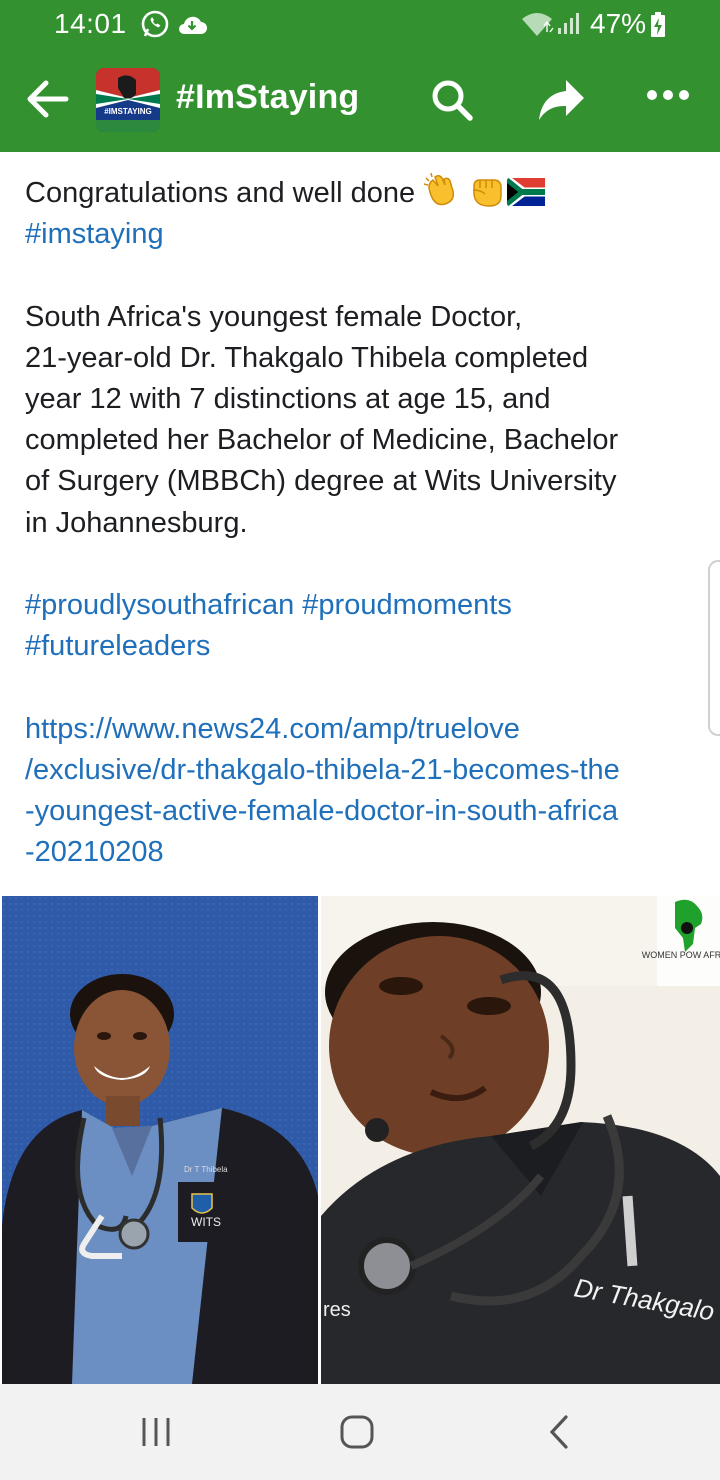 This screenshot has width=720, height=1480. I want to click on post-intro: Congratulations and well done, so click(365, 193).